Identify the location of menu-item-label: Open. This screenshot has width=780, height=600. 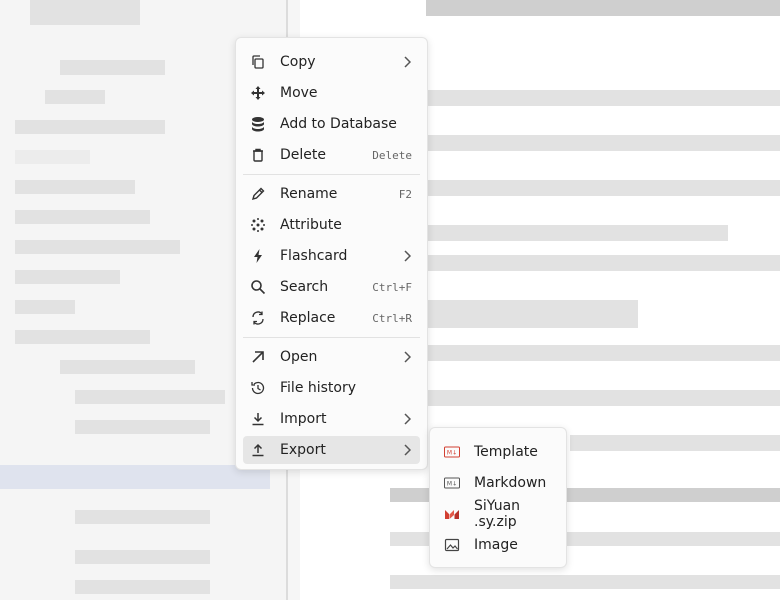
(299, 357).